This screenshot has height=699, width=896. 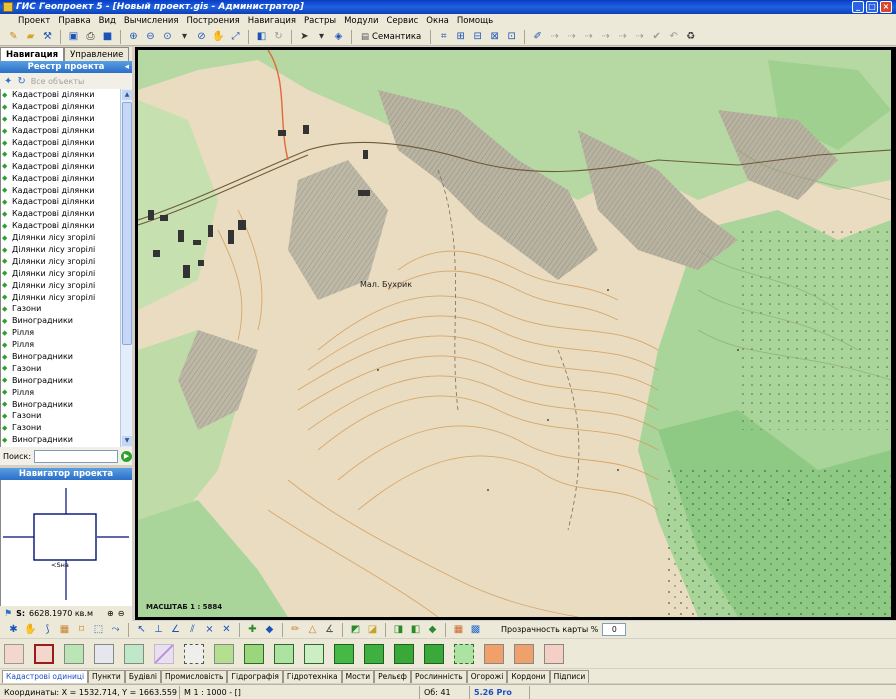 What do you see at coordinates (872, 7) in the screenshot?
I see `maximize-button: □` at bounding box center [872, 7].